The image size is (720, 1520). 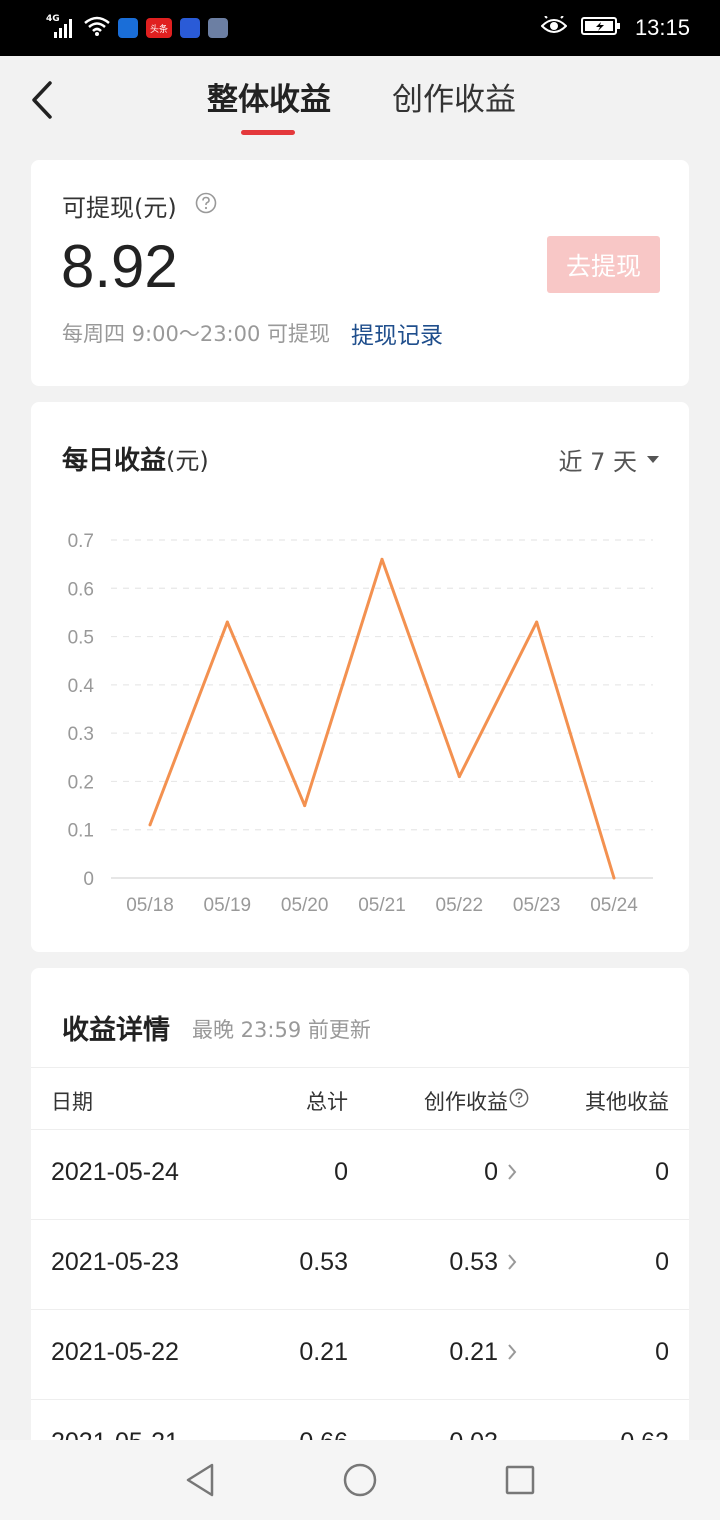 I want to click on table-header: 日期 总计 创作收益 其他收益, so click(x=360, y=1098).